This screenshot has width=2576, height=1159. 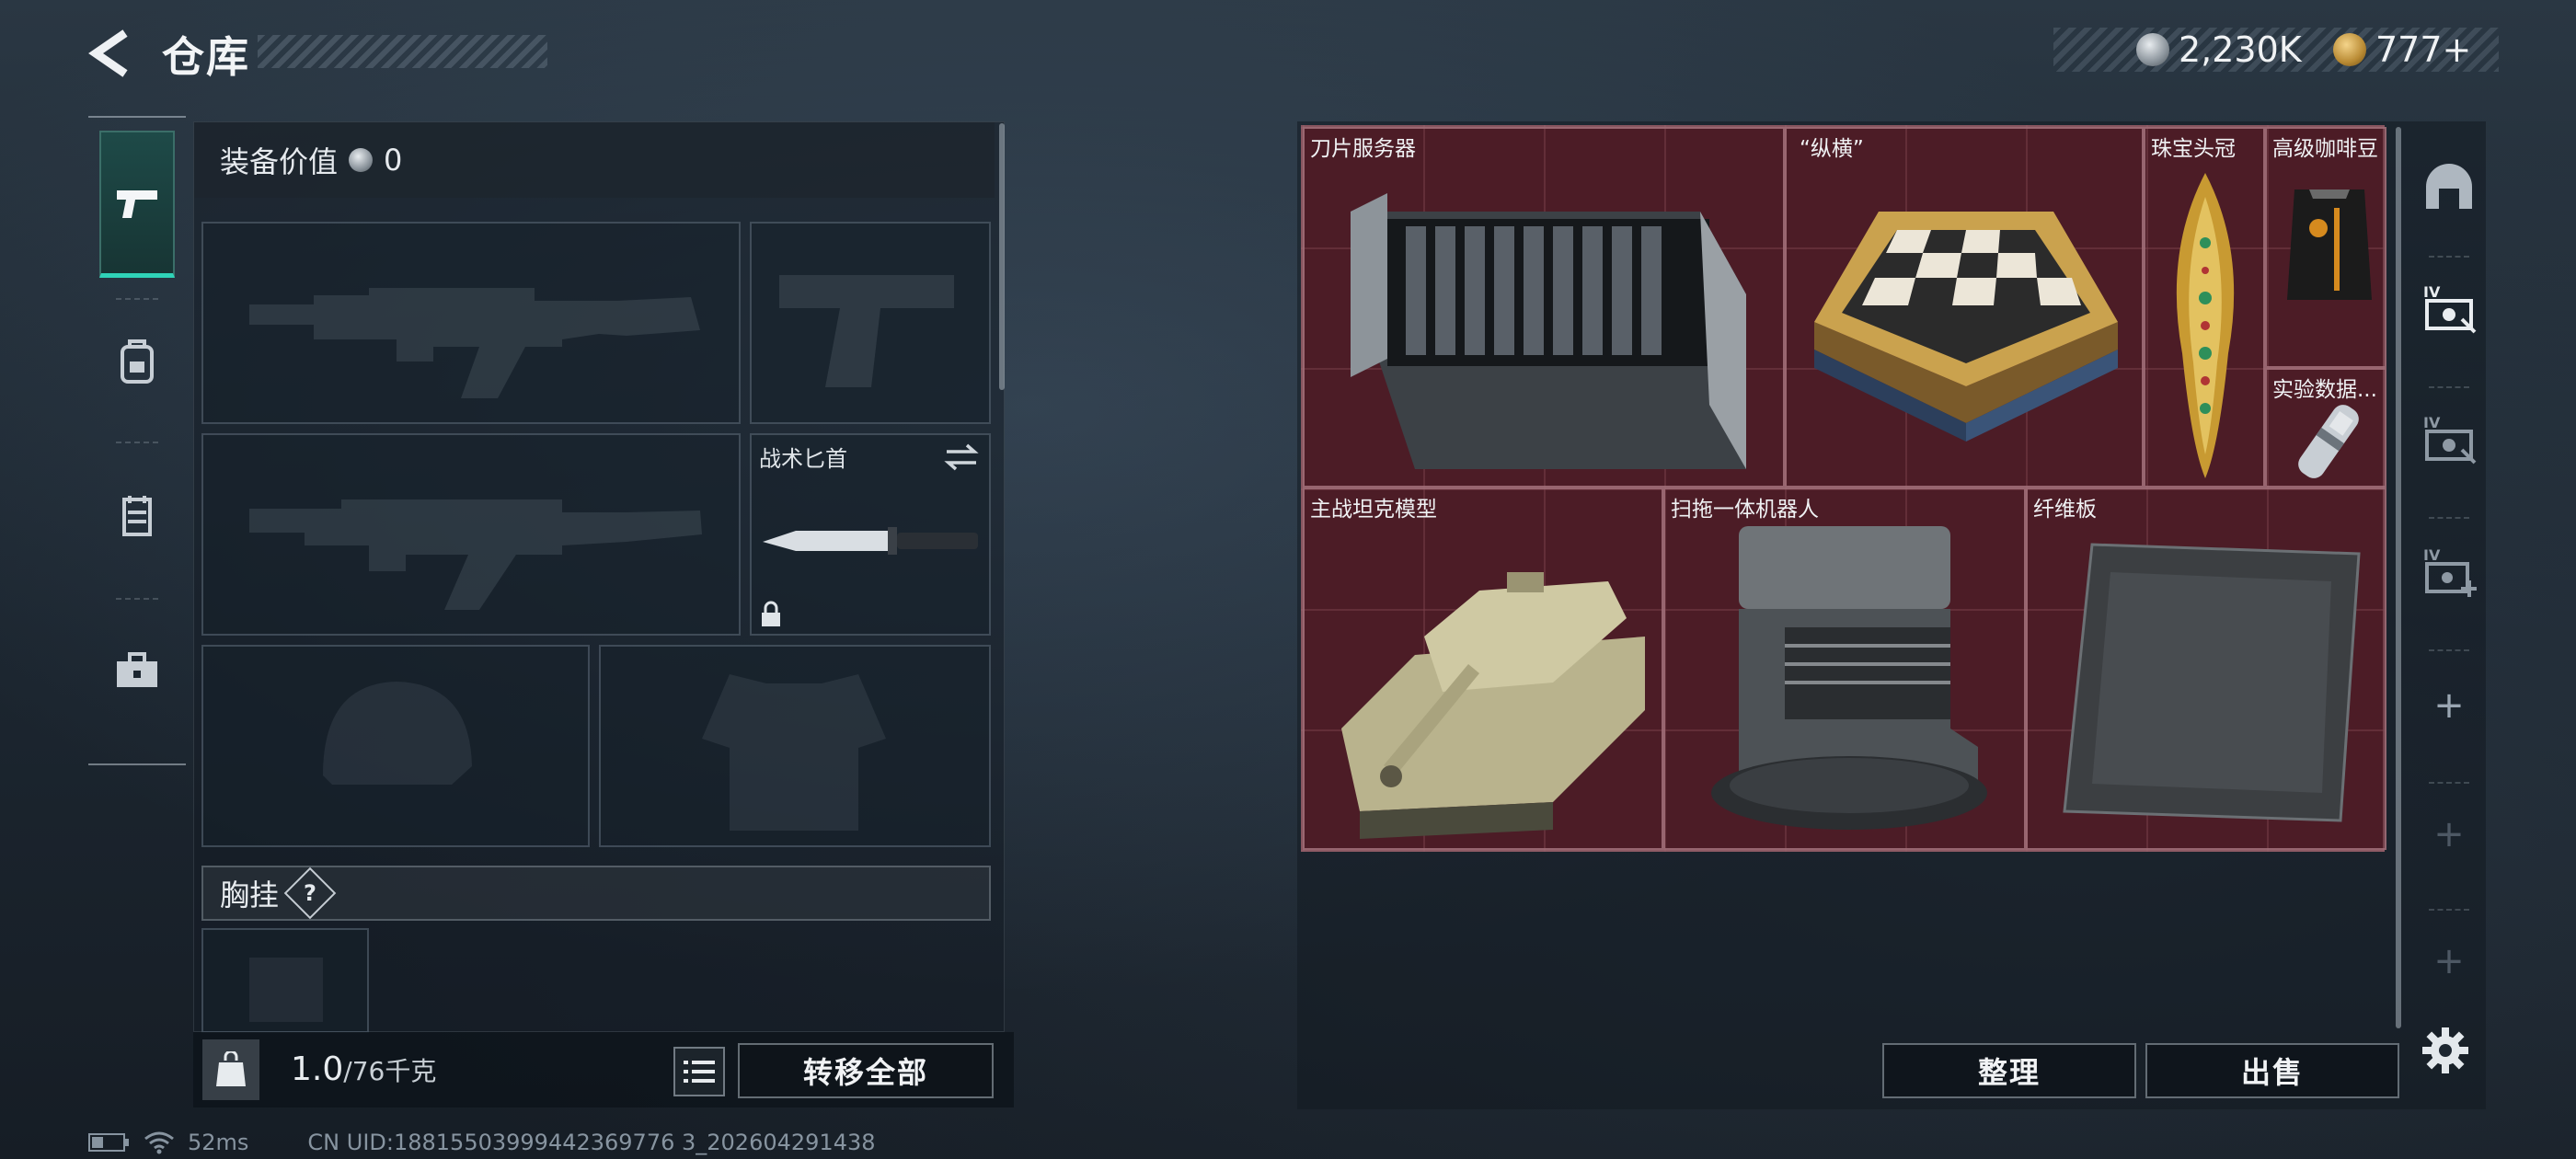 I want to click on data-capsule-icon, so click(x=2328, y=441).